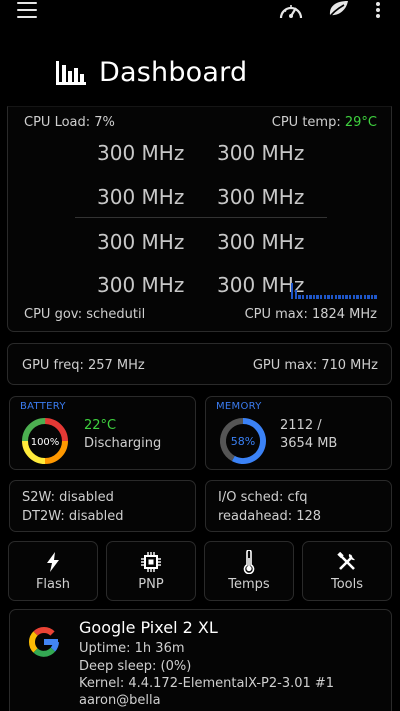  What do you see at coordinates (199, 364) in the screenshot?
I see `gpu-card: GPU freq: 257 MHz GPU max: 710 MHz` at bounding box center [199, 364].